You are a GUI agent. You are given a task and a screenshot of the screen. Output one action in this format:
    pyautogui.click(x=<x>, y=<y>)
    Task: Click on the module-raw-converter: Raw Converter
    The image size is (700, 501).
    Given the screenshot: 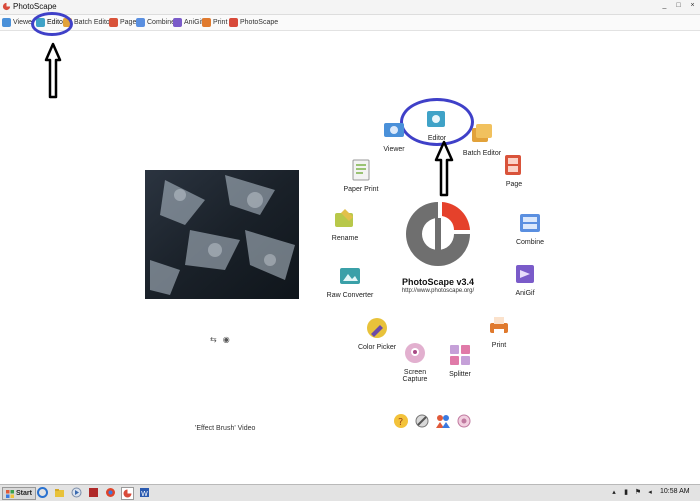 What is the action you would take?
    pyautogui.click(x=350, y=281)
    